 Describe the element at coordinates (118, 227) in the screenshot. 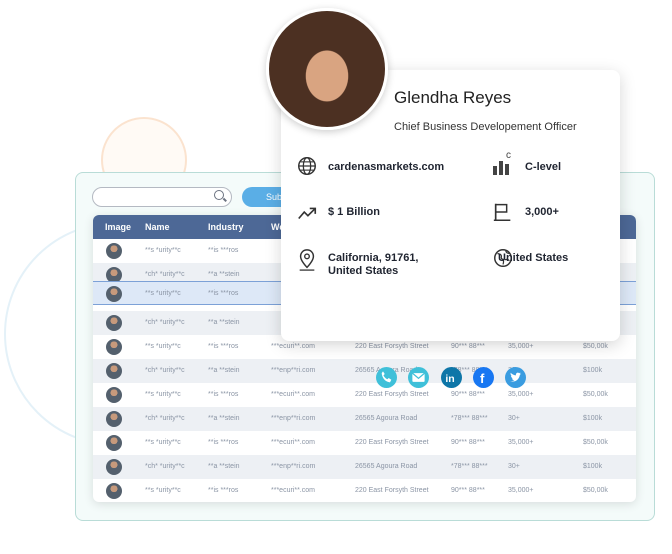

I see `column-header-image: Image` at that location.